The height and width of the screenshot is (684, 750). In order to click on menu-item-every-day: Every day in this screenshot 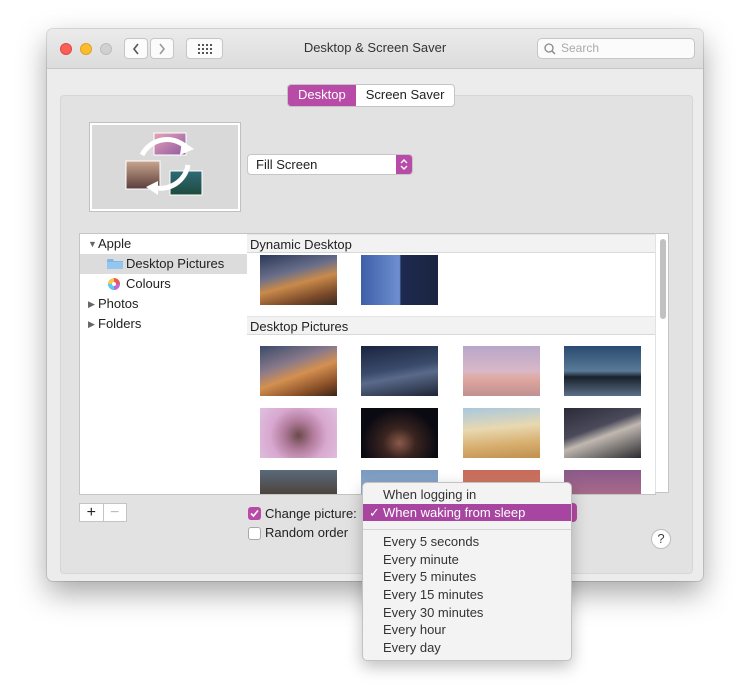, I will do `click(467, 647)`.